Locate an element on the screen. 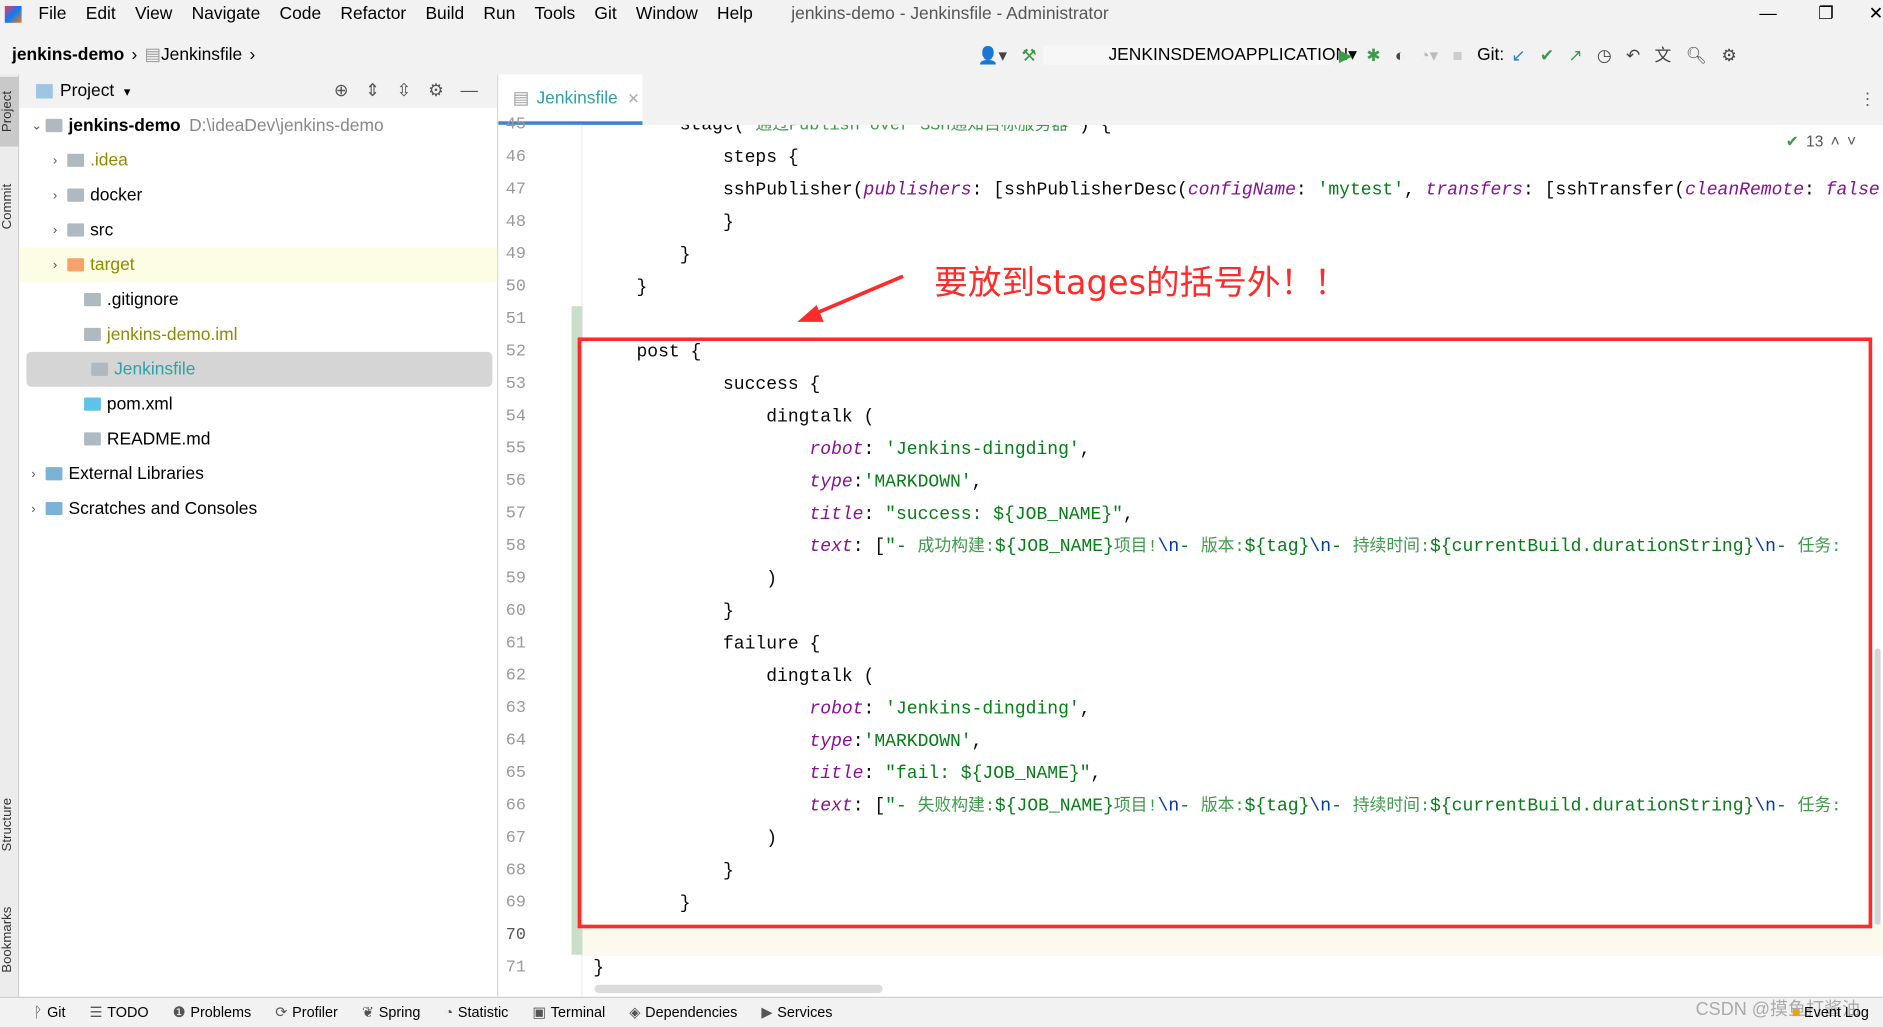  restore-button: ❐ is located at coordinates (1826, 14).